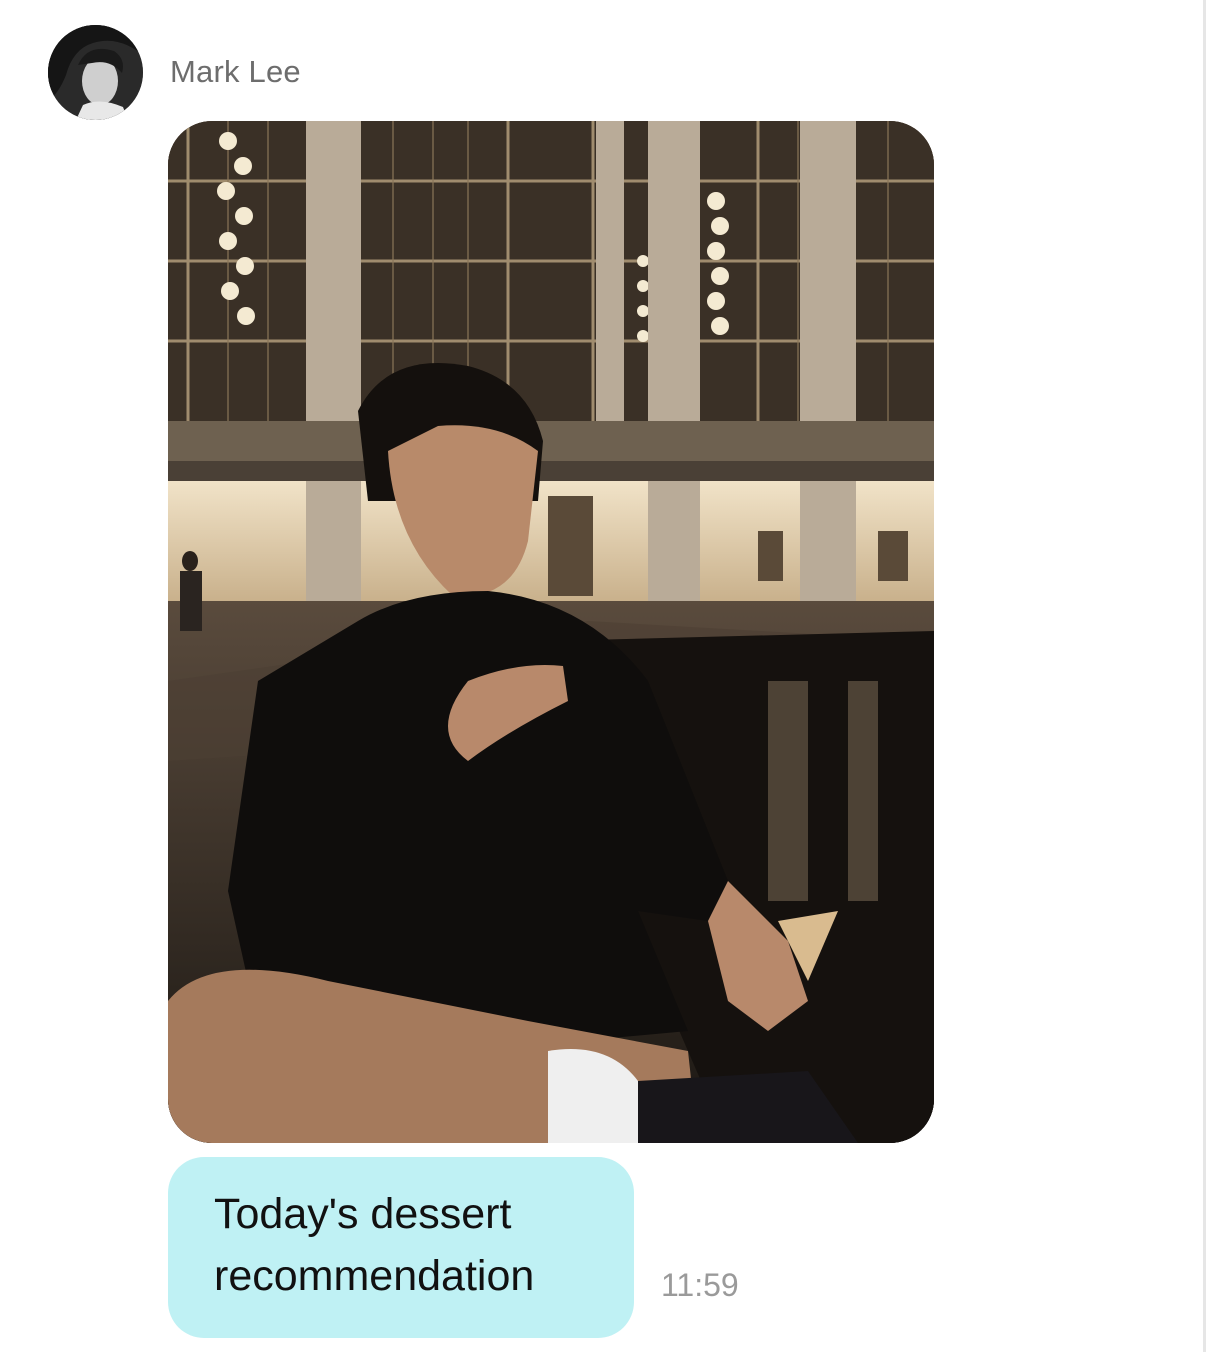  Describe the element at coordinates (401, 1247) in the screenshot. I see `message-bubble: Today's dessert recommendation` at that location.